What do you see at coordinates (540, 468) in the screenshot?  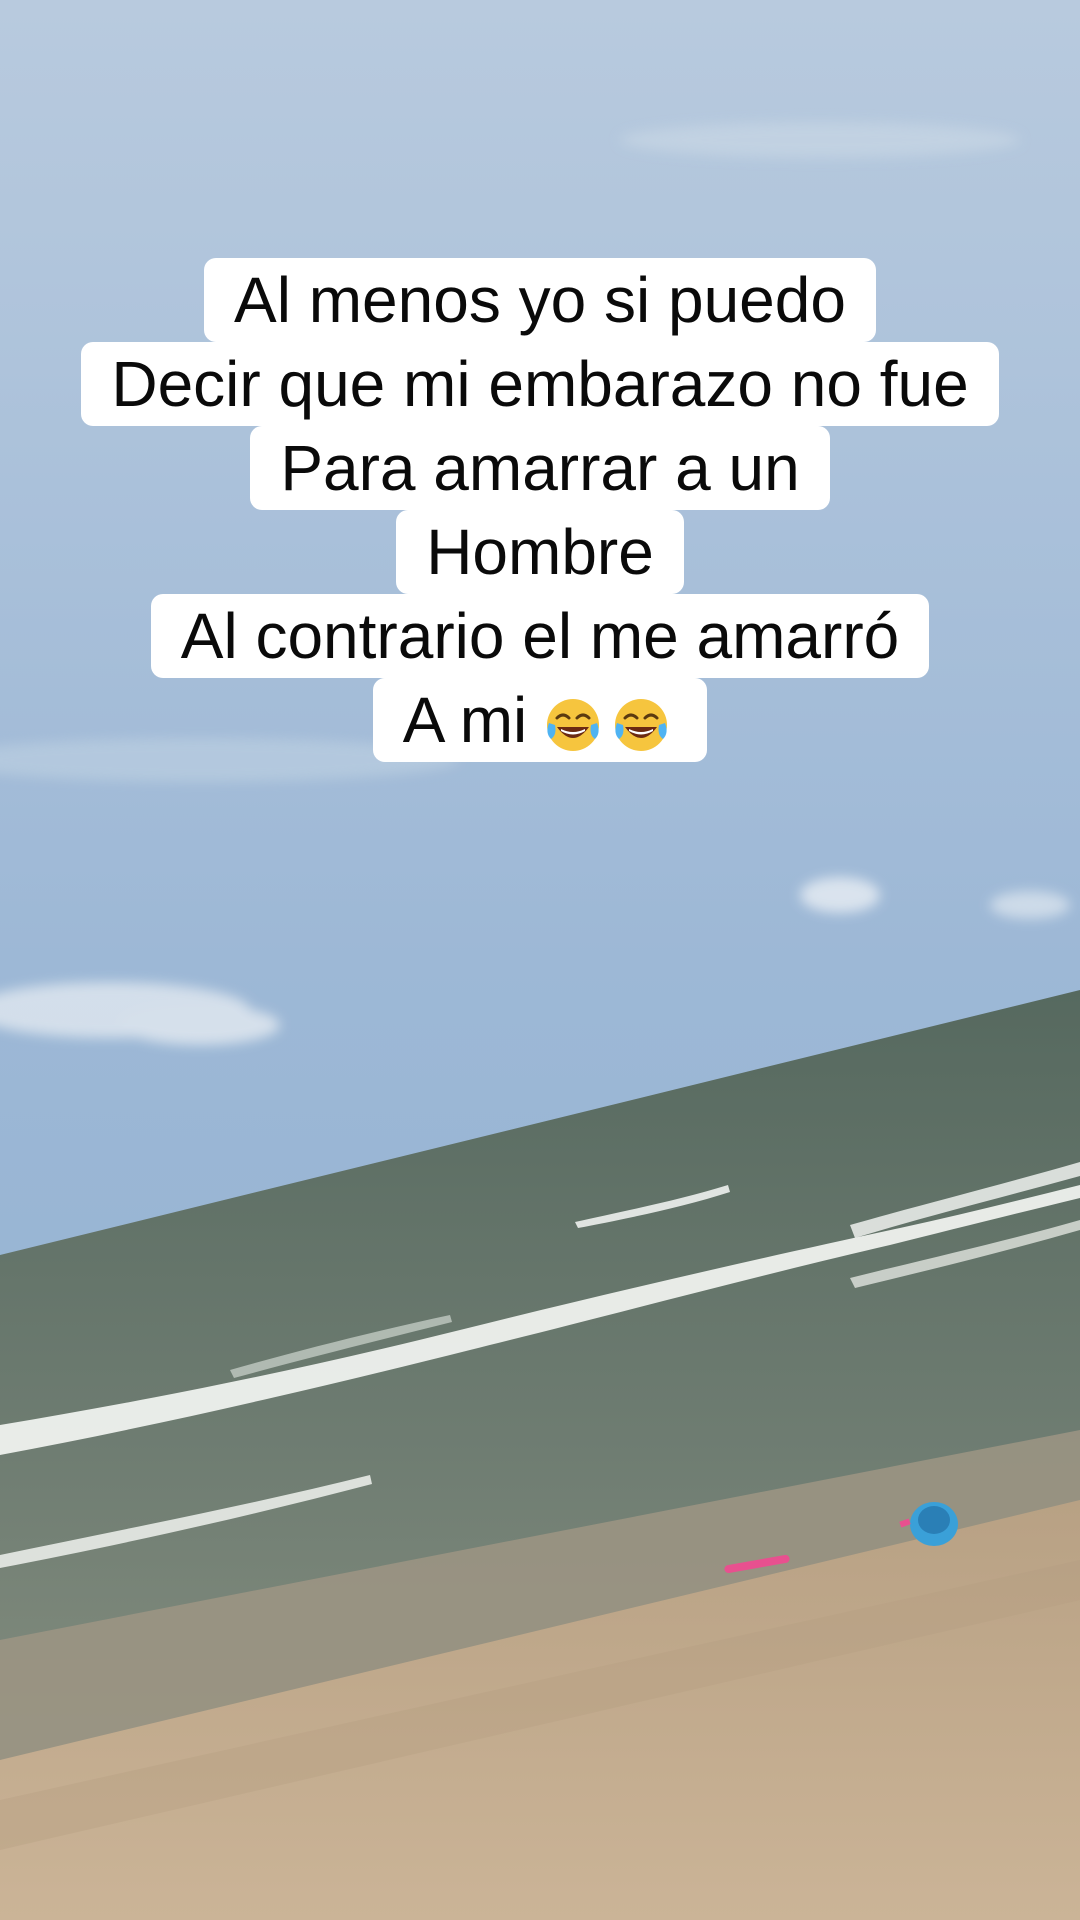 I see `caption-line-3: Para amarrar a un` at bounding box center [540, 468].